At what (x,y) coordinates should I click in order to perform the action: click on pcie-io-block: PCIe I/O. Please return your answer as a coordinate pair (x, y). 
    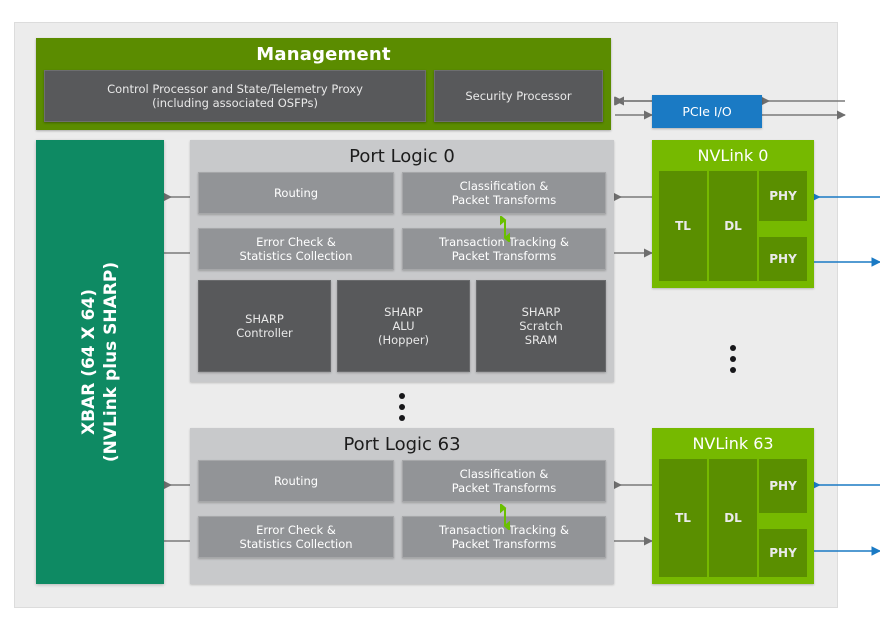
    Looking at the image, I should click on (707, 111).